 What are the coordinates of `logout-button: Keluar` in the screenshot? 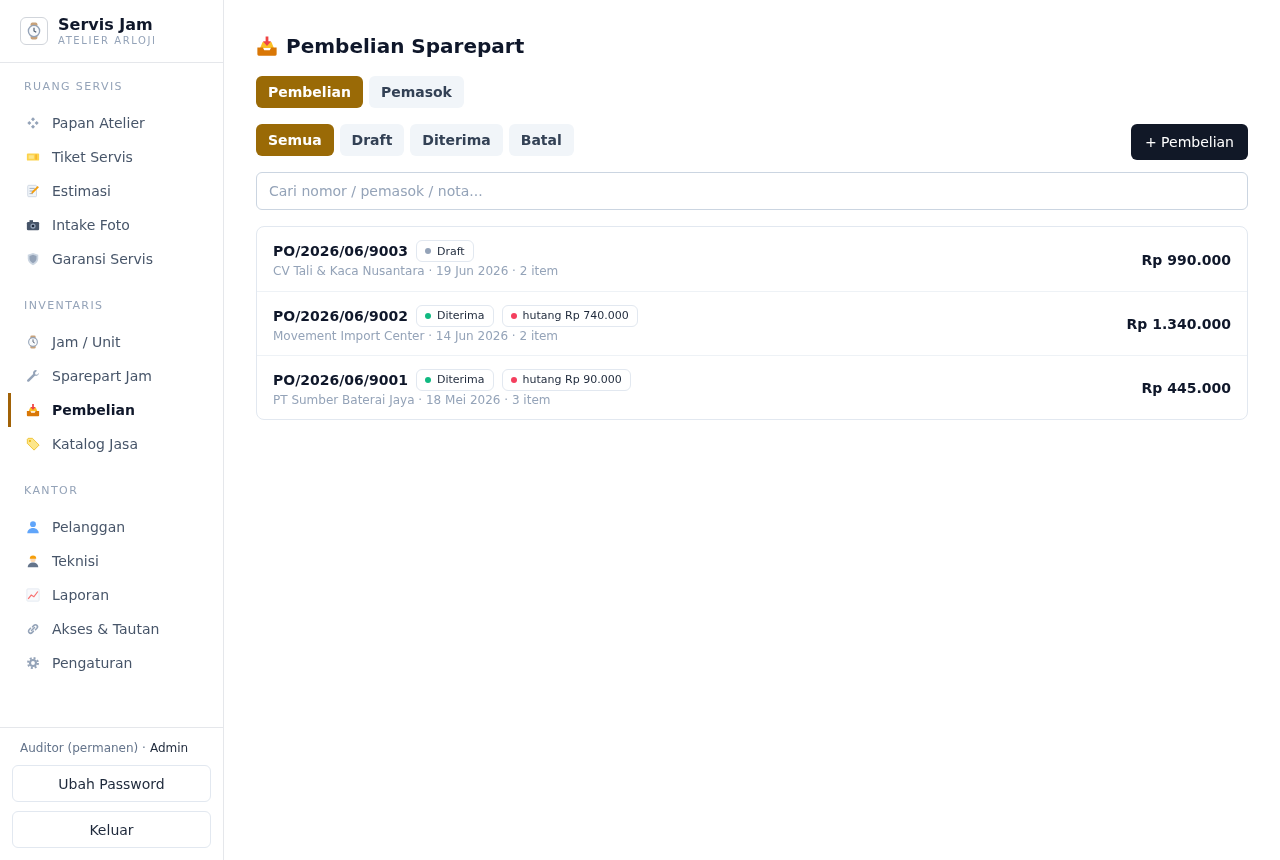 It's located at (111, 829).